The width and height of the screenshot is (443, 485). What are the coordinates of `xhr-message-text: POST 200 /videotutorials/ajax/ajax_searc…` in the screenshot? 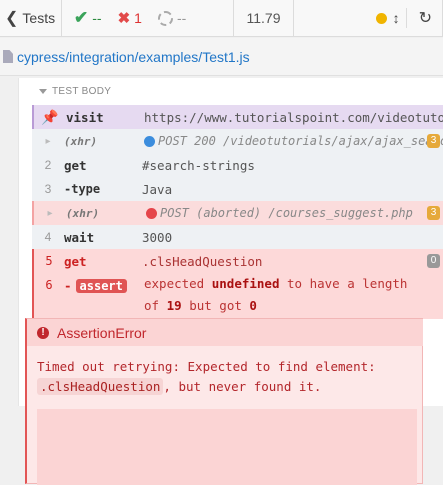 It's located at (300, 141).